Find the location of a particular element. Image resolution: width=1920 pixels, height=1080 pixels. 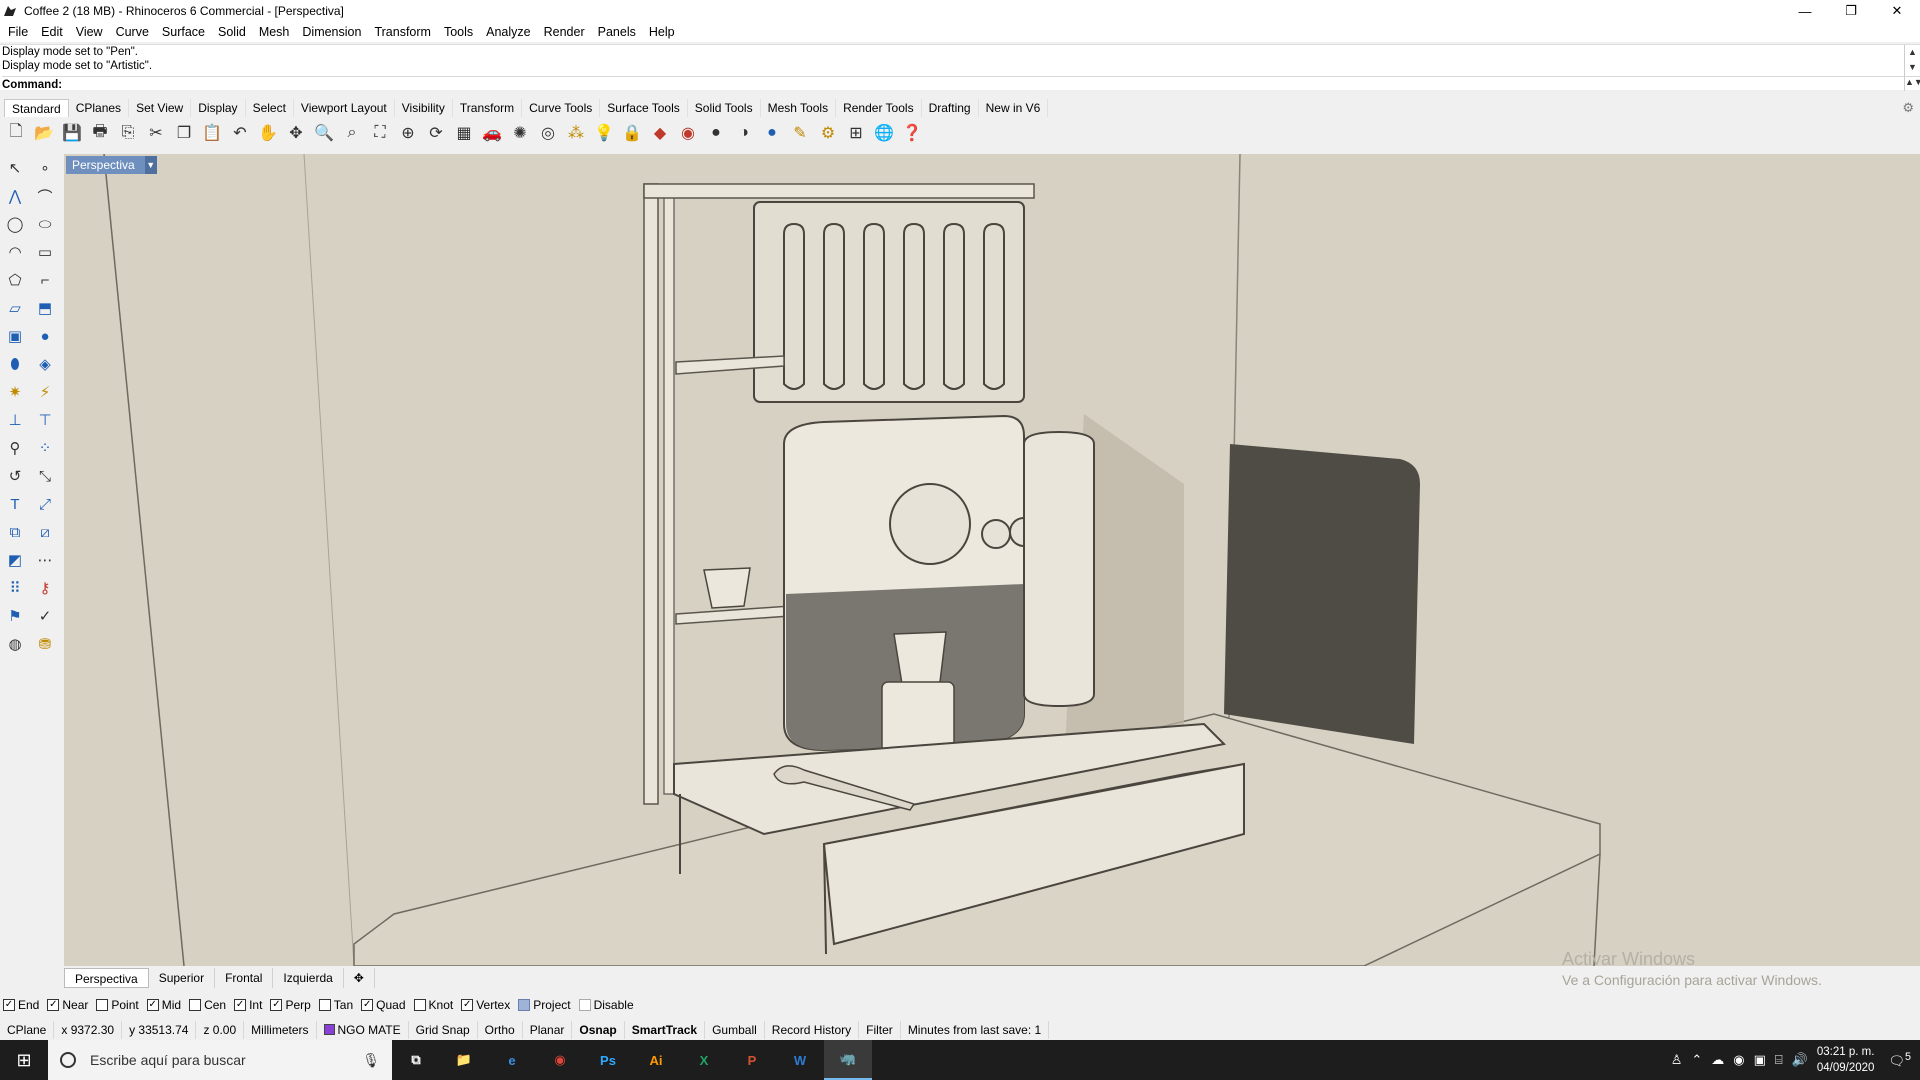

windows-start-icon: ⊞ is located at coordinates (24, 1060).